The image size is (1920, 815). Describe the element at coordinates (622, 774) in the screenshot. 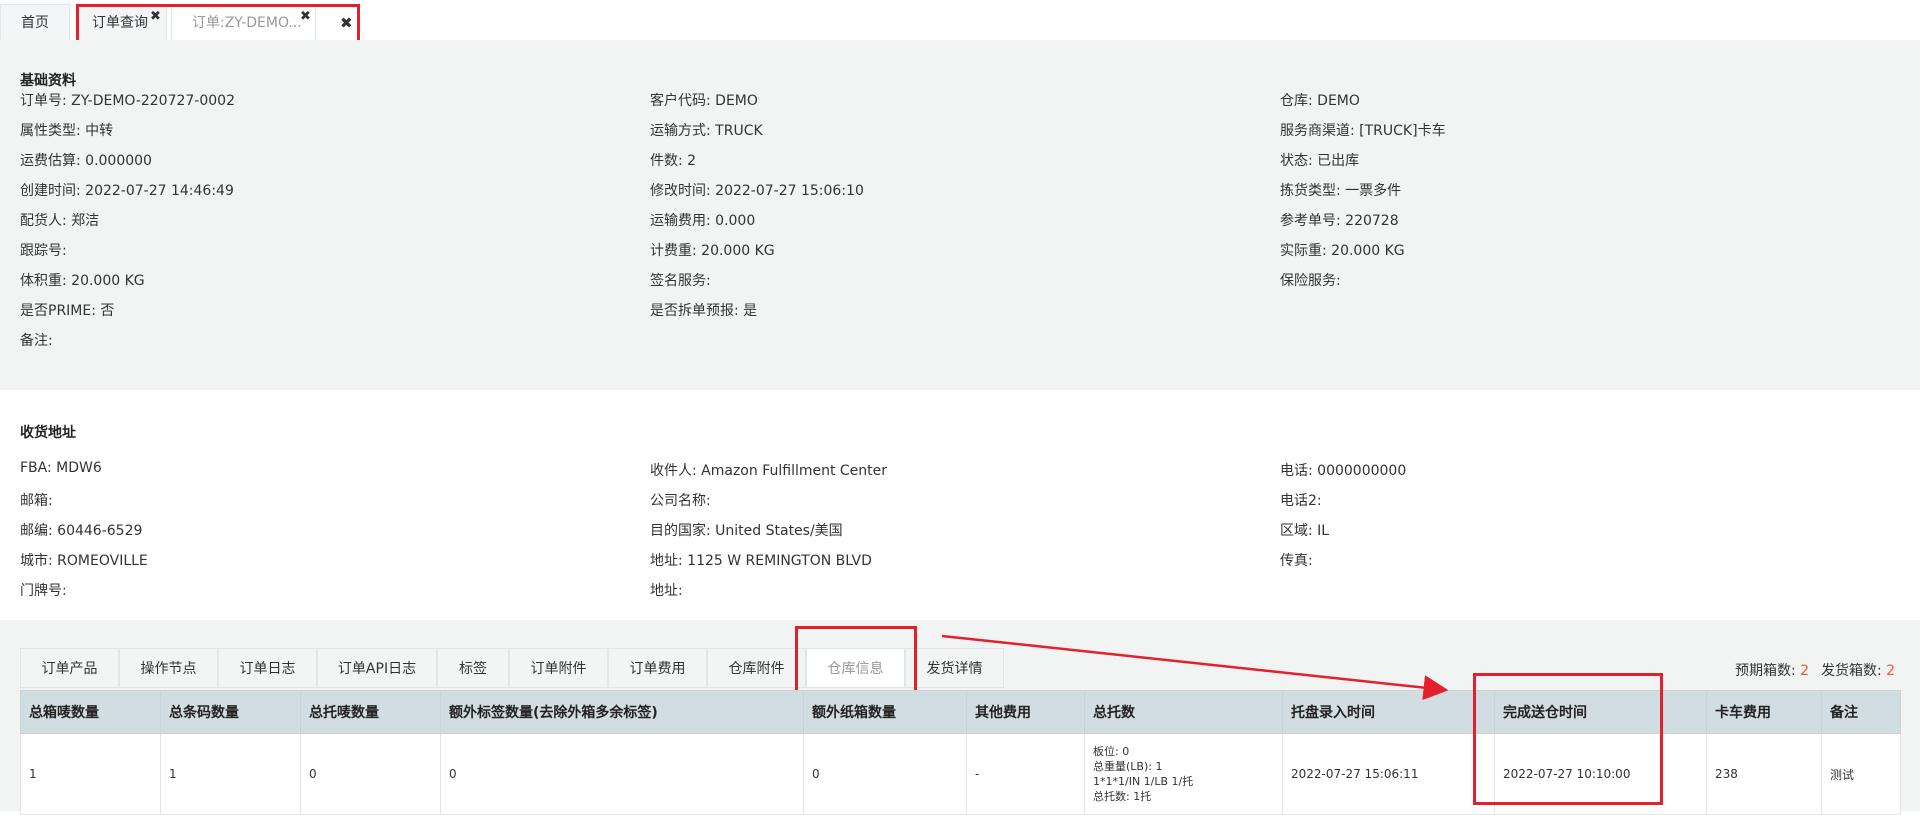

I see `cell-extra-labels: 0` at that location.